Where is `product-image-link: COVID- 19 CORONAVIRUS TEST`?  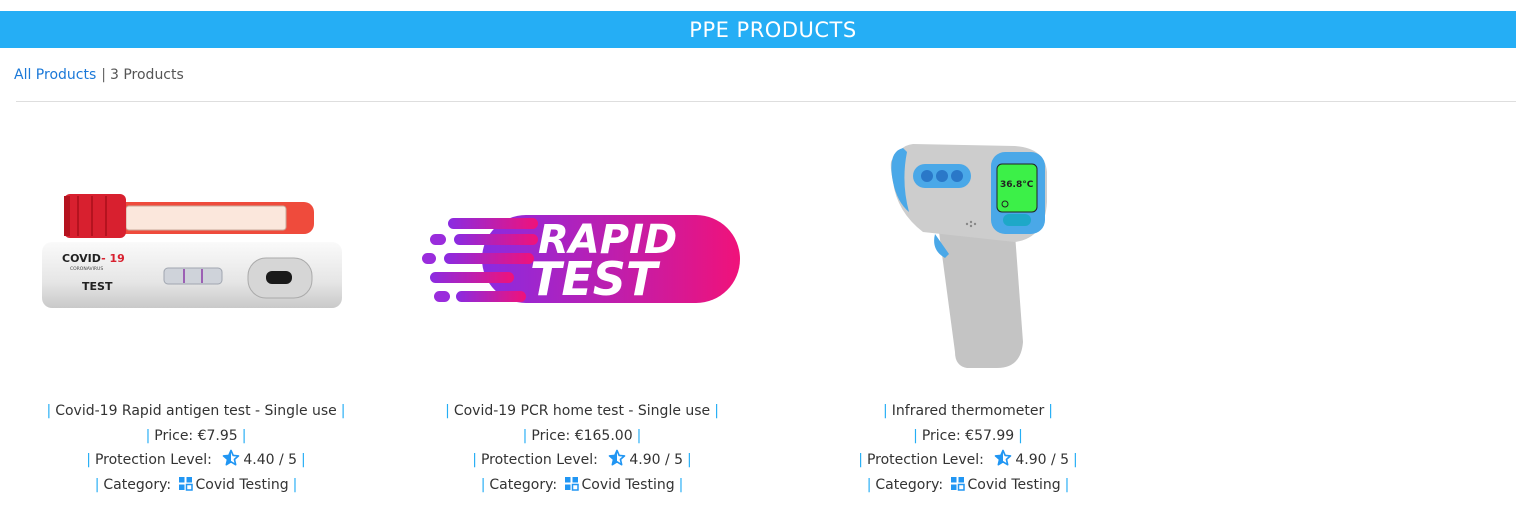
product-image-link: COVID- 19 CORONAVIRUS TEST is located at coordinates (196, 257).